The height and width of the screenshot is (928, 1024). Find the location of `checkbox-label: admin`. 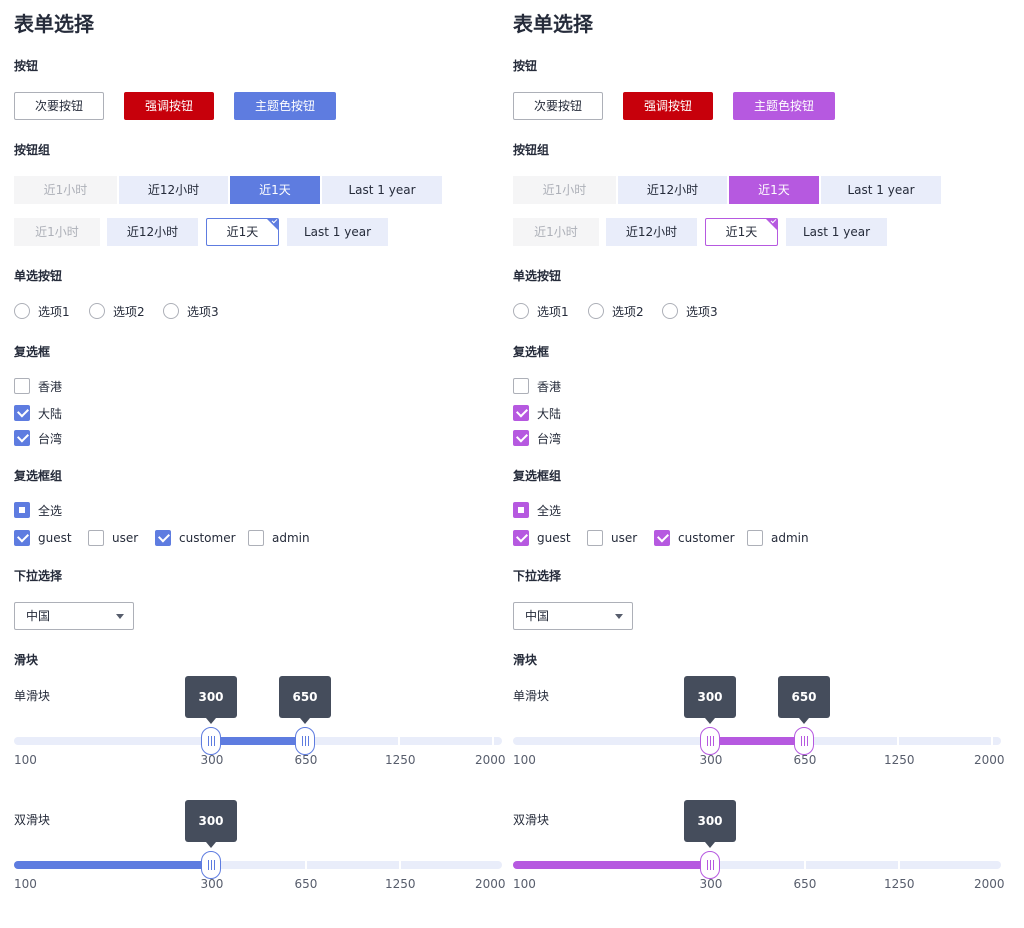

checkbox-label: admin is located at coordinates (790, 538).